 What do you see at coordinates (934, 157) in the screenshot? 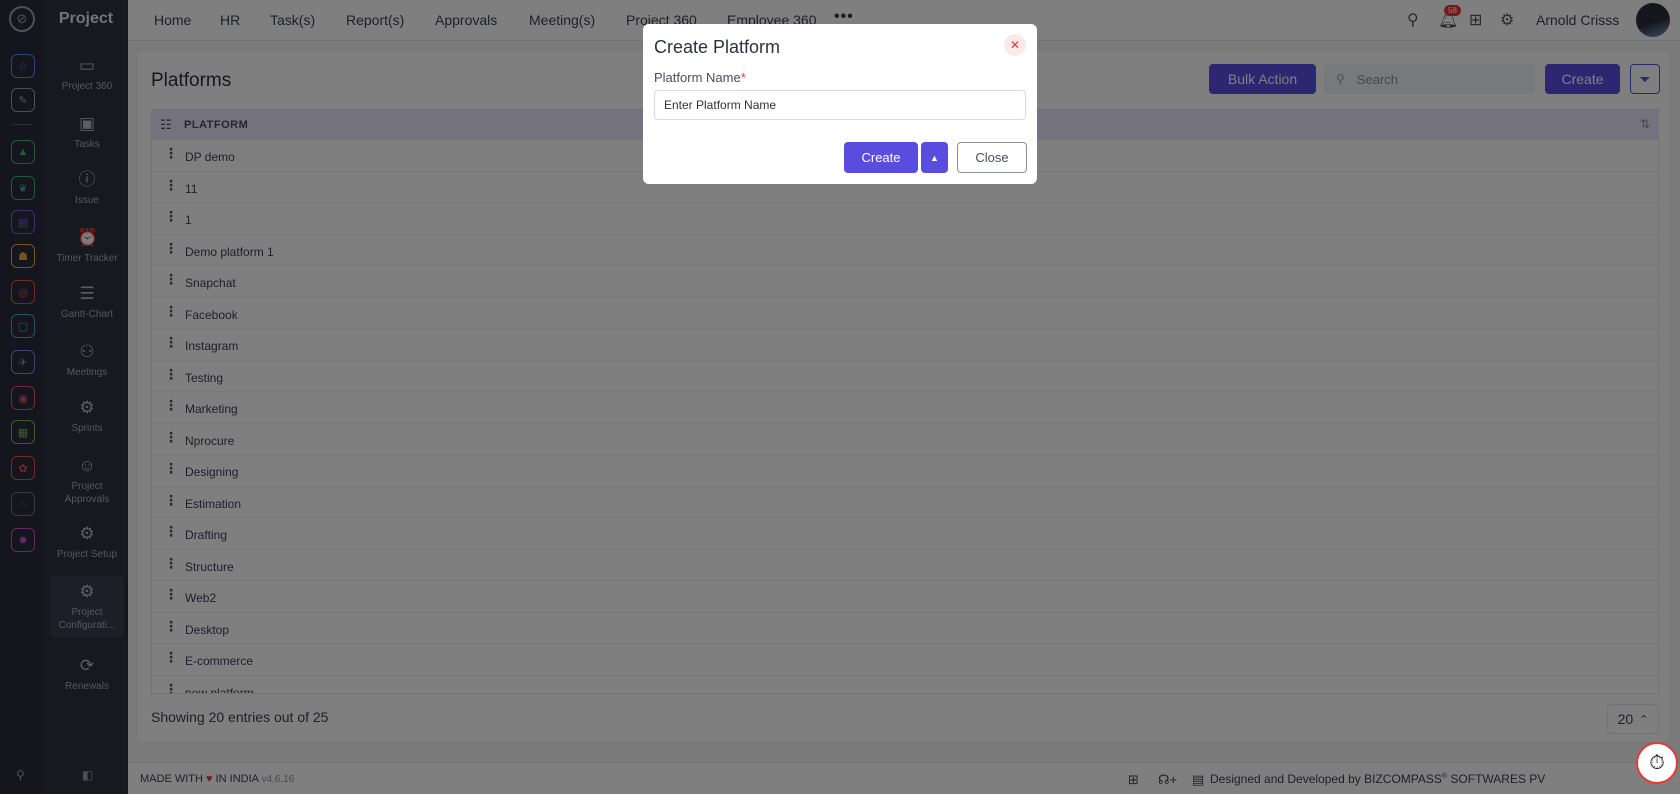
I see `create-options-caret-icon: ▲` at bounding box center [934, 157].